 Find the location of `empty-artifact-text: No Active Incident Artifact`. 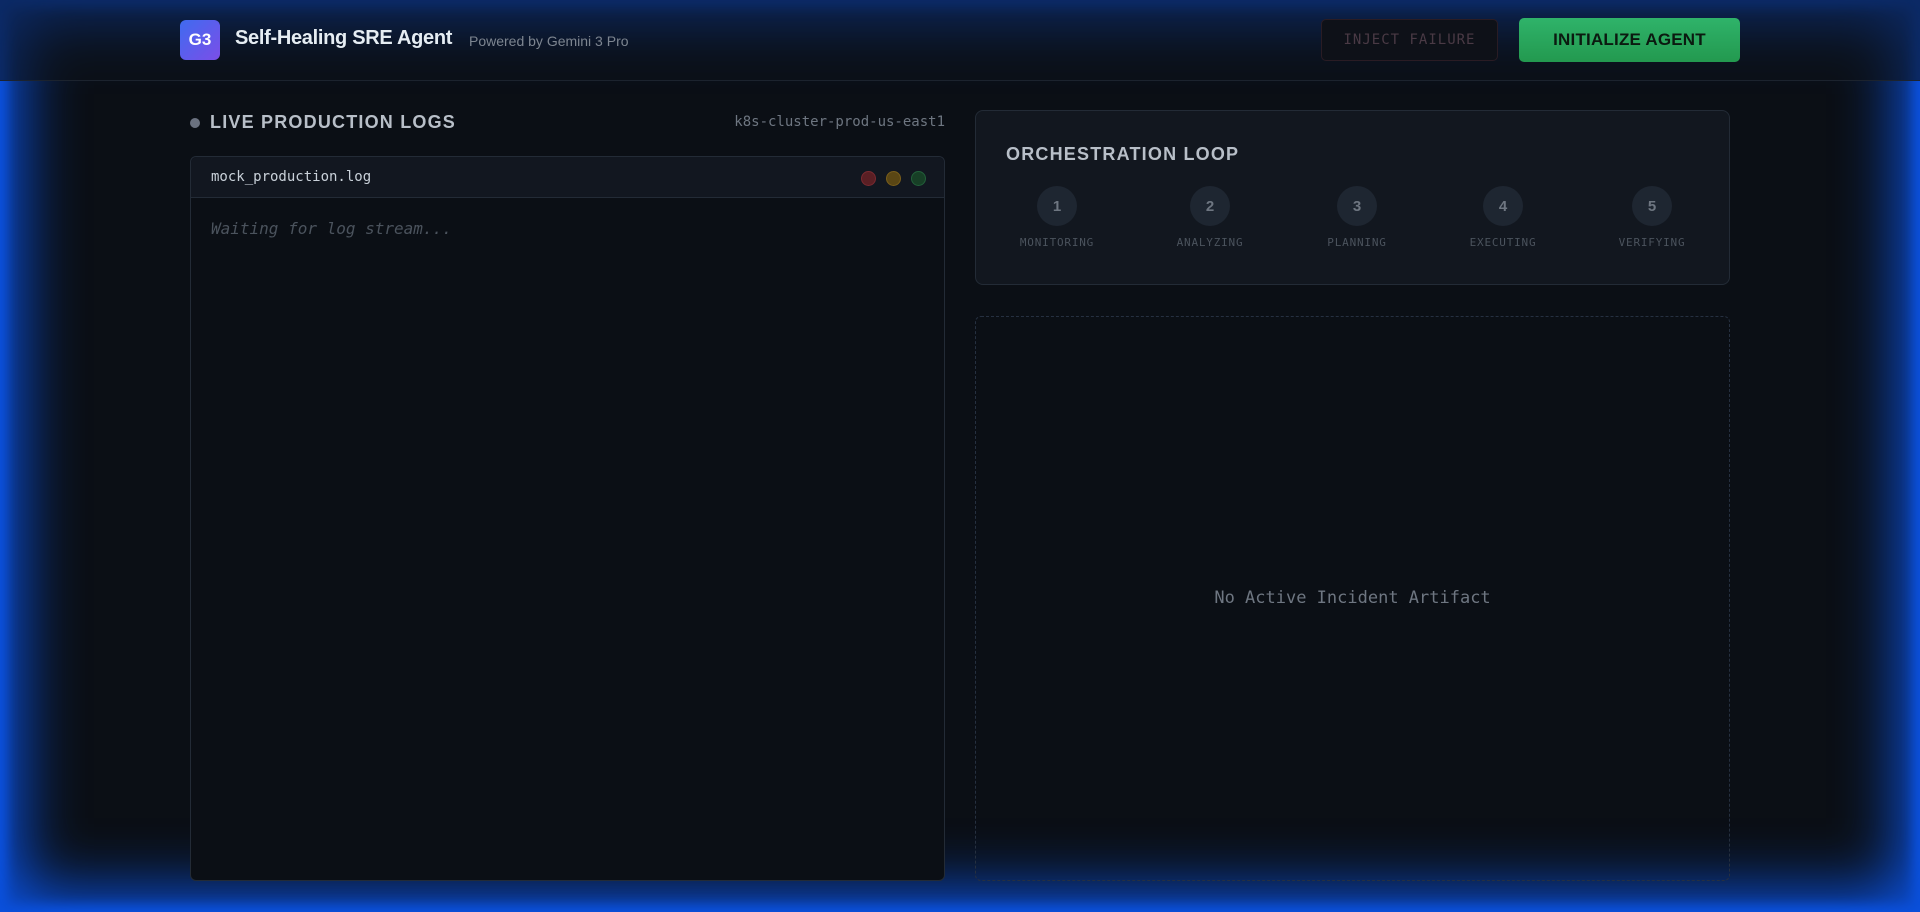

empty-artifact-text: No Active Incident Artifact is located at coordinates (1352, 598).